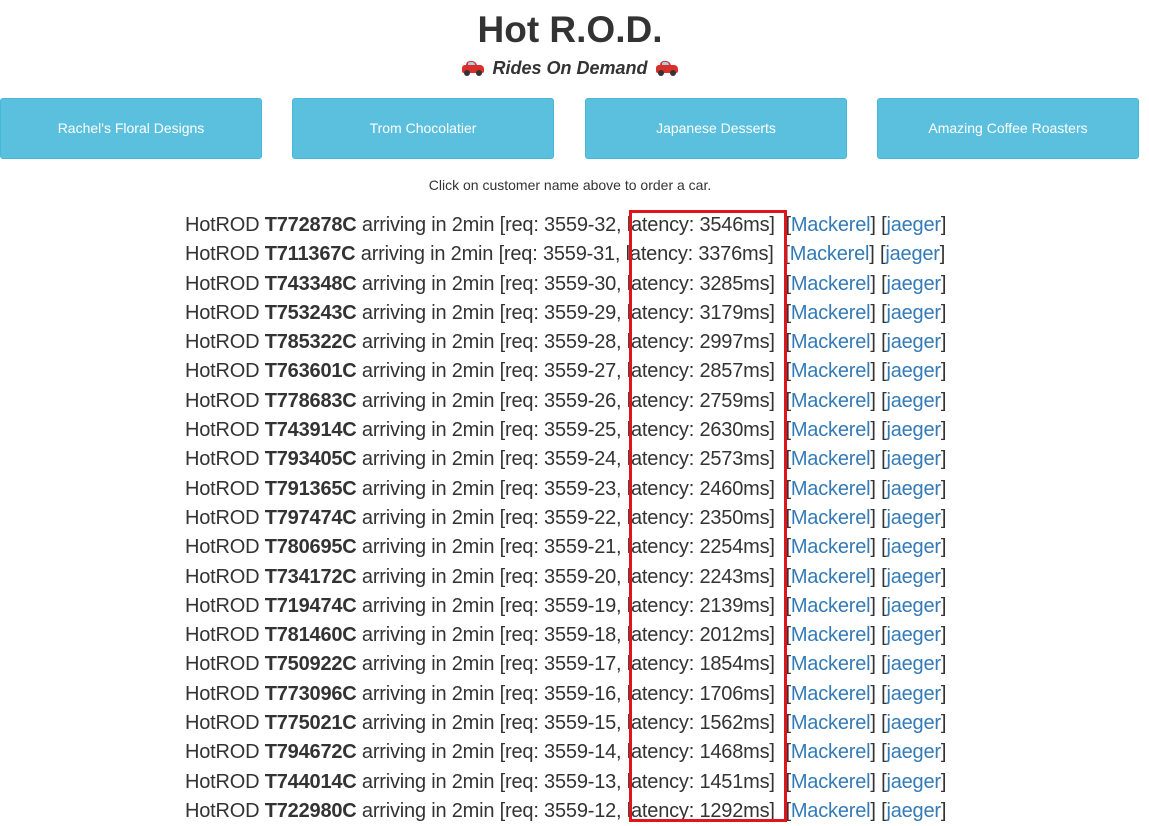  What do you see at coordinates (700, 312) in the screenshot?
I see `latency-value: latency: 3179ms]` at bounding box center [700, 312].